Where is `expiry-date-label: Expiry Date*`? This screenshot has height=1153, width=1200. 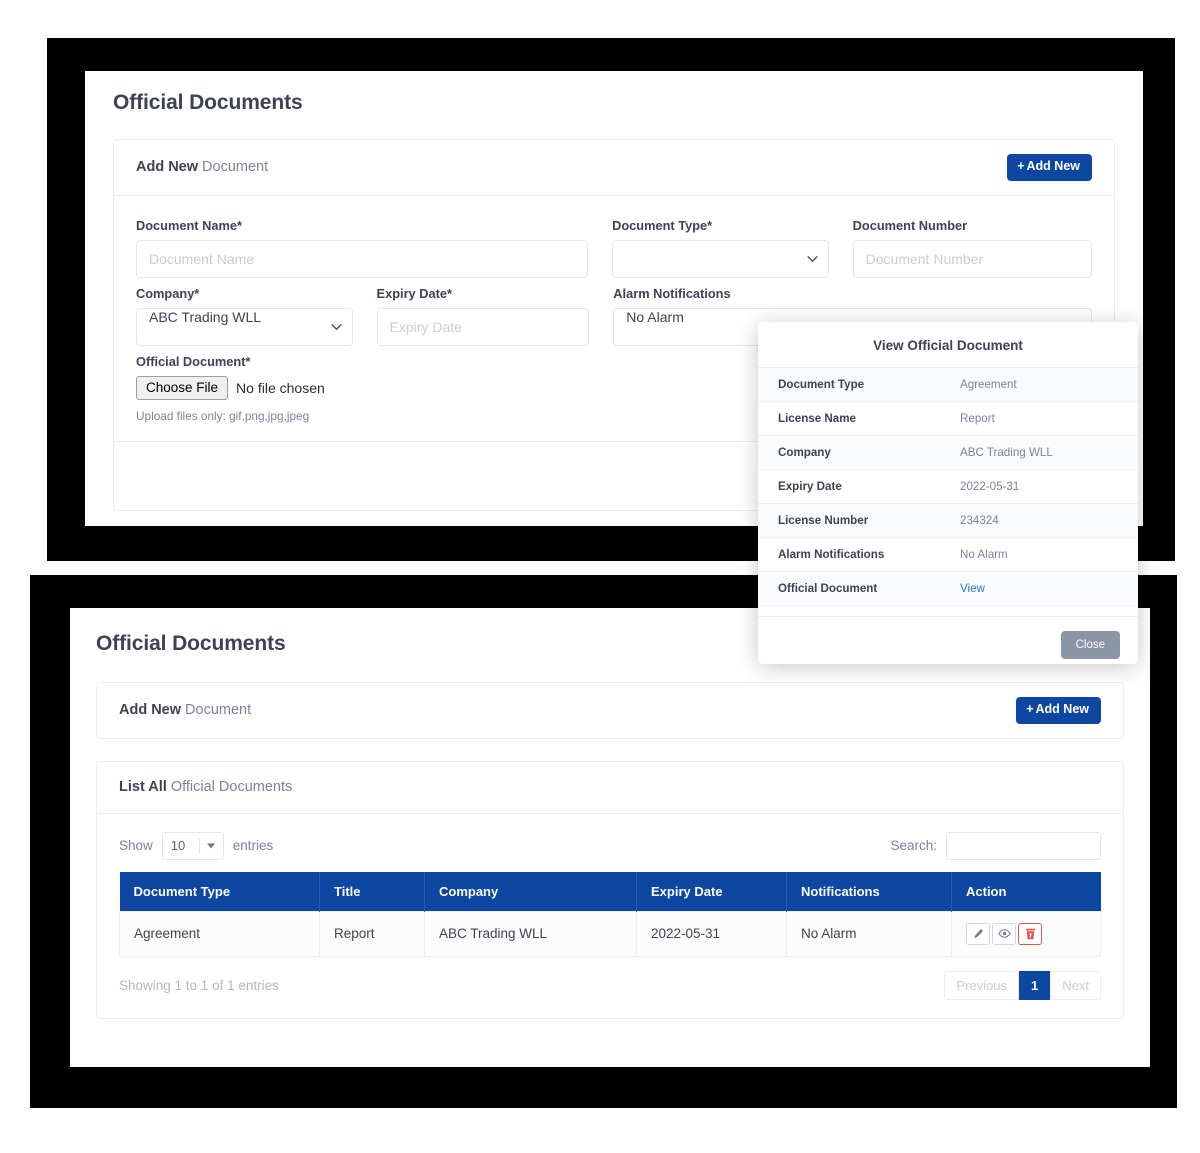 expiry-date-label: Expiry Date* is located at coordinates (414, 293).